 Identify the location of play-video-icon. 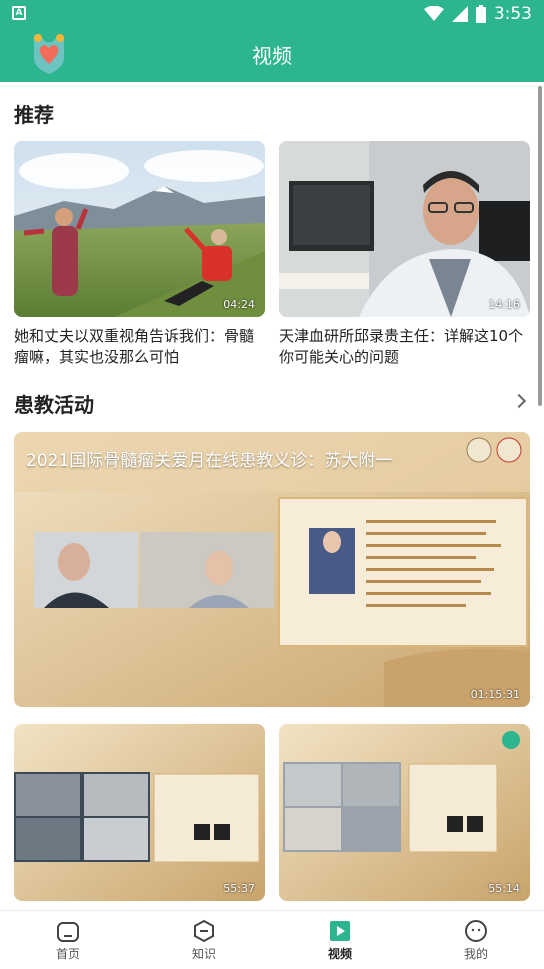
(340, 931).